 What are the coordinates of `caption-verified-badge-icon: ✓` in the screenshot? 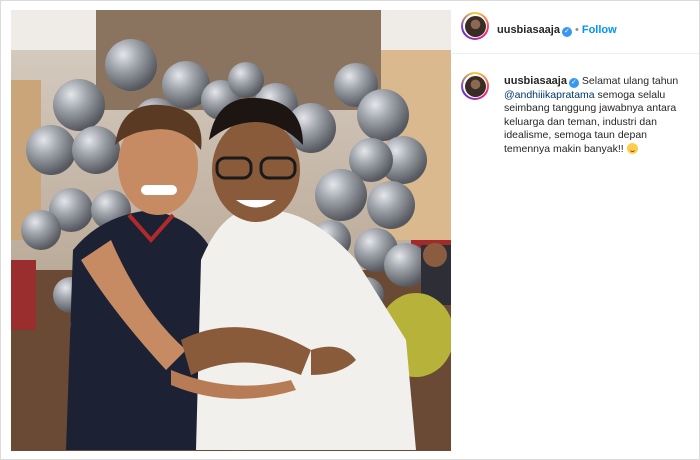 It's located at (573, 83).